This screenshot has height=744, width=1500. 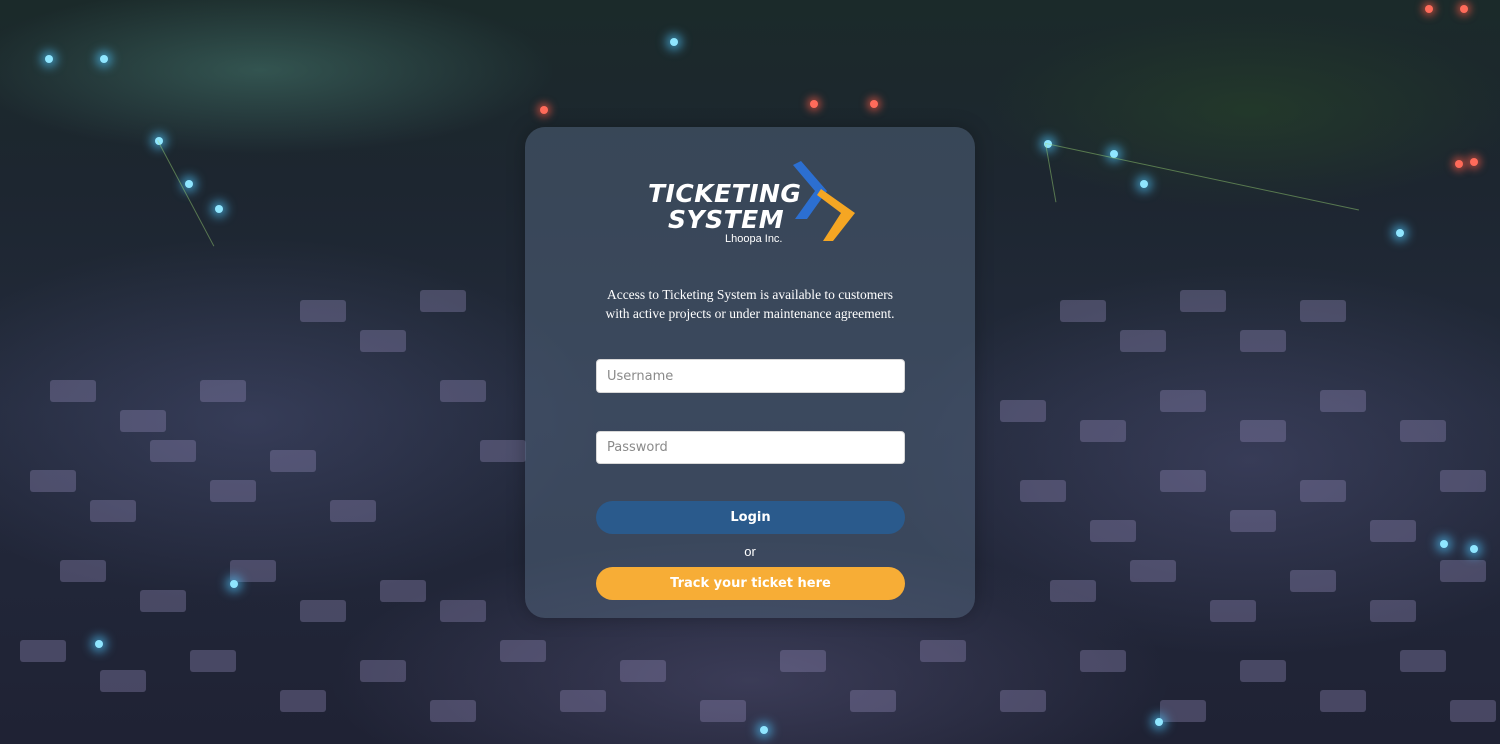 I want to click on chevron-logo-icon, so click(x=824, y=201).